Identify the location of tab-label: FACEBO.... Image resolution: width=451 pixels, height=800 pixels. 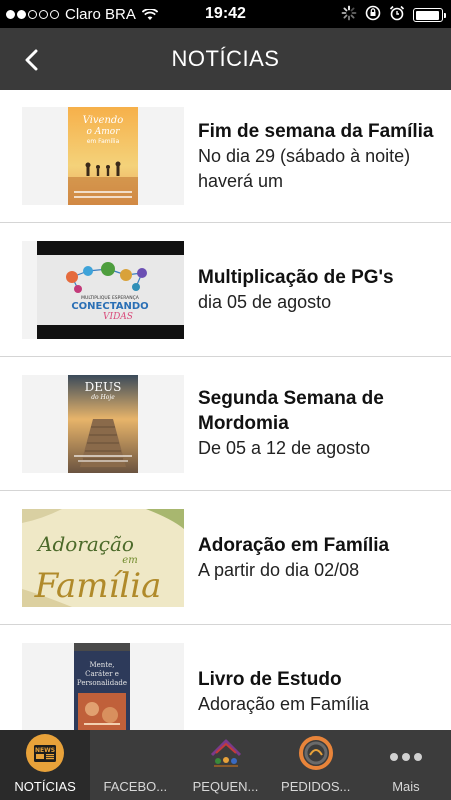
(135, 786).